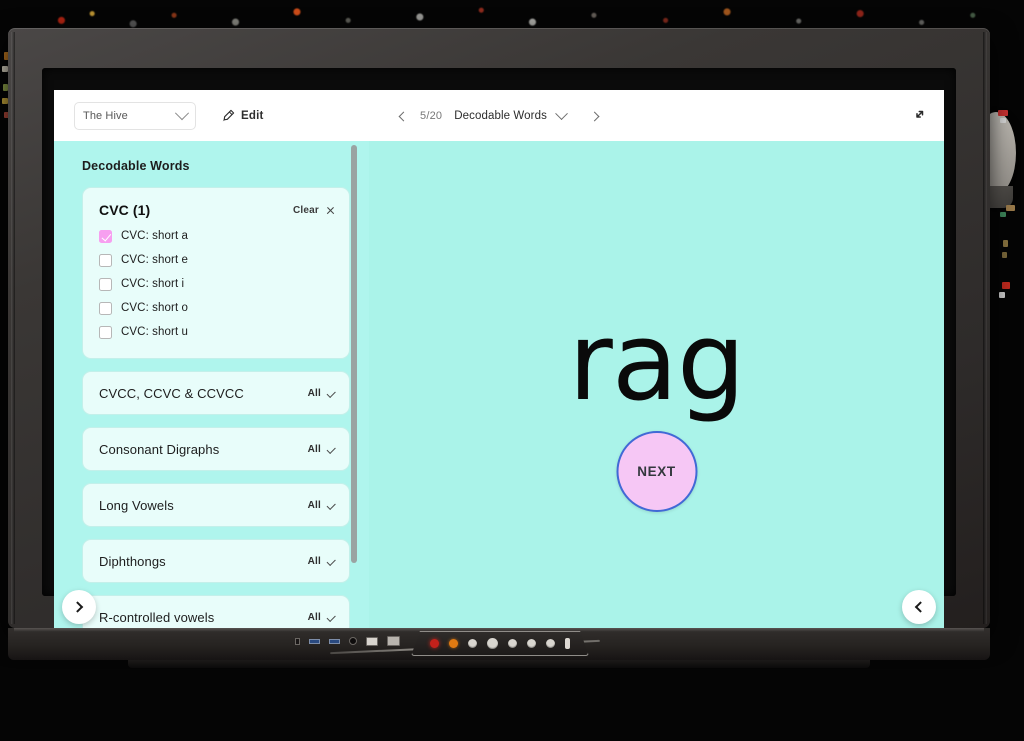 This screenshot has width=1024, height=741. Describe the element at coordinates (252, 116) in the screenshot. I see `edit-button-label: Edit` at that location.